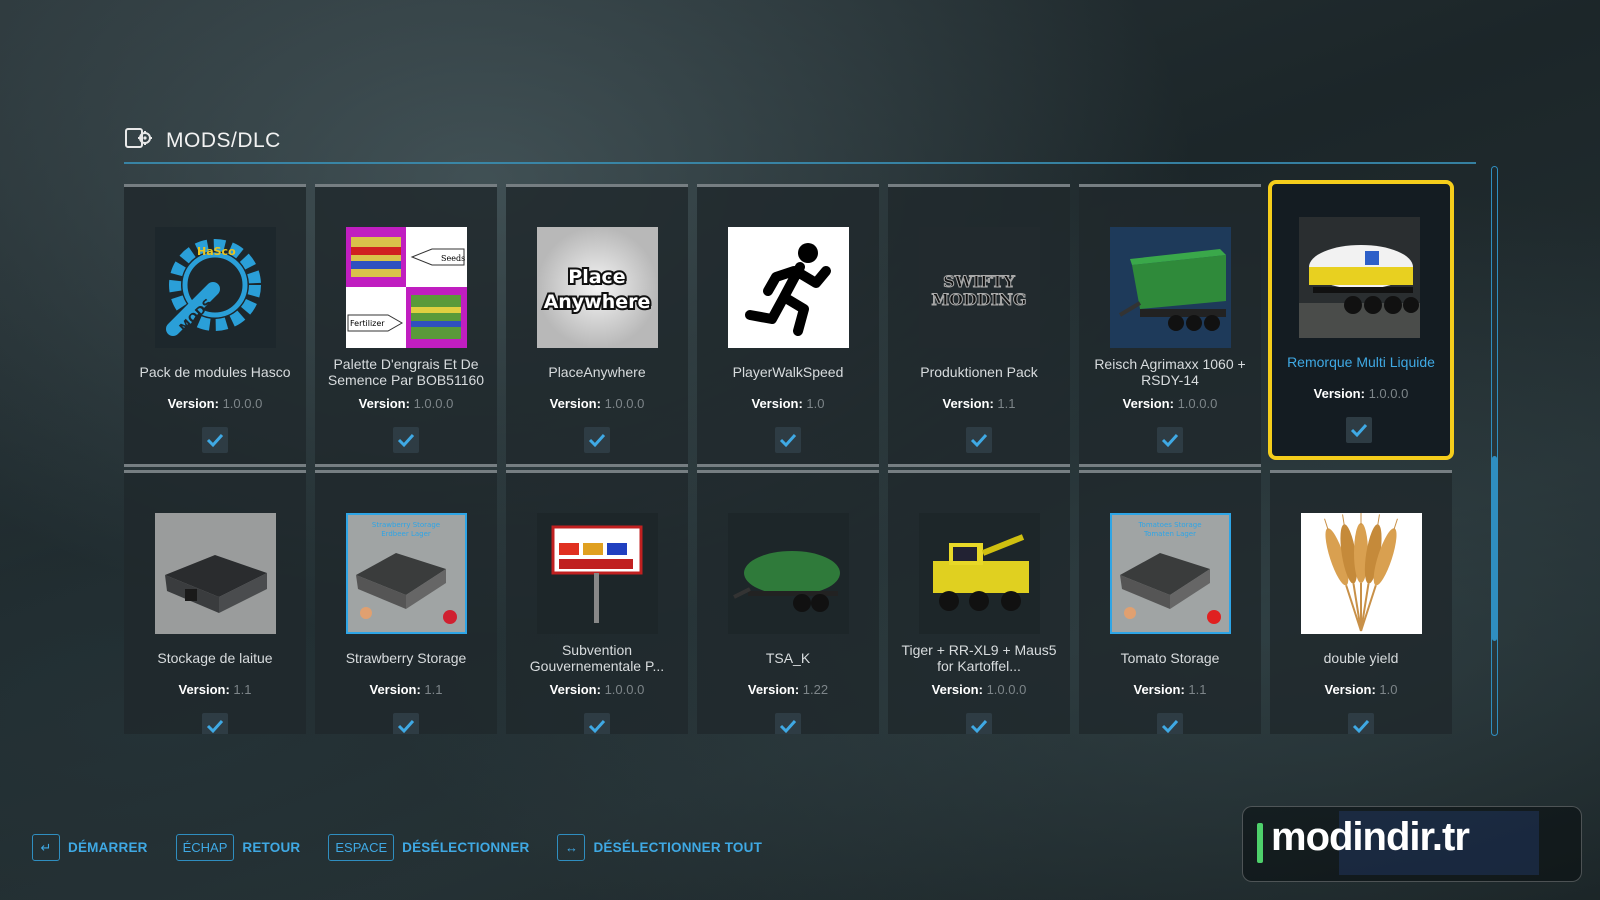 The width and height of the screenshot is (1600, 900). Describe the element at coordinates (1361, 362) in the screenshot. I see `mod-name: Remorque Multi Liquide` at that location.